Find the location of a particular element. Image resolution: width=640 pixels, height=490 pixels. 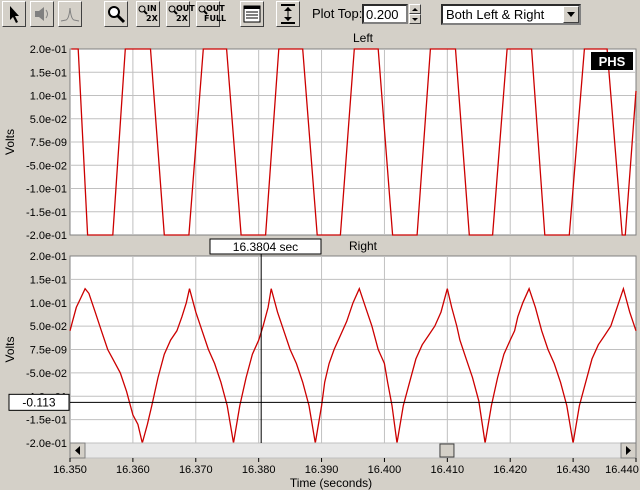

x-axis-label: Time (seconds) is located at coordinates (331, 483).